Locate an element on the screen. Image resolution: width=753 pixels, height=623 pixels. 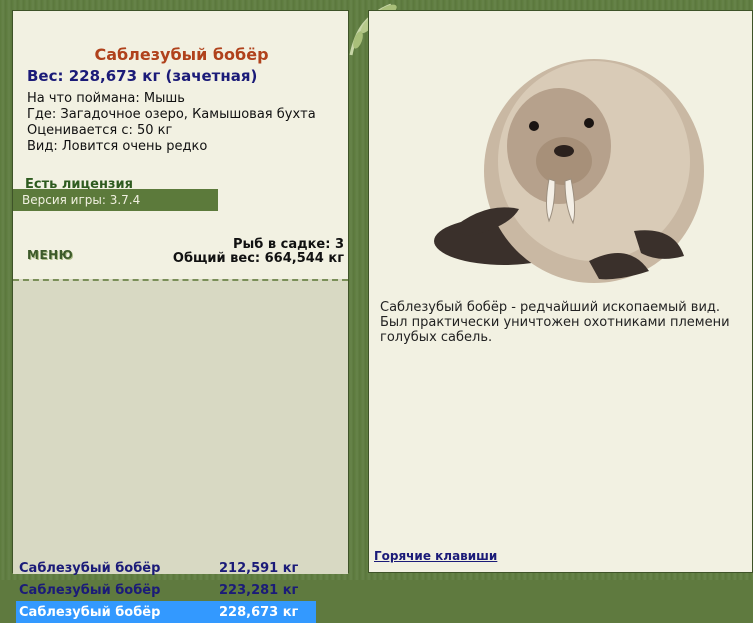
version-bar: Версия игры: 3.7.4 is located at coordinates (115, 200).